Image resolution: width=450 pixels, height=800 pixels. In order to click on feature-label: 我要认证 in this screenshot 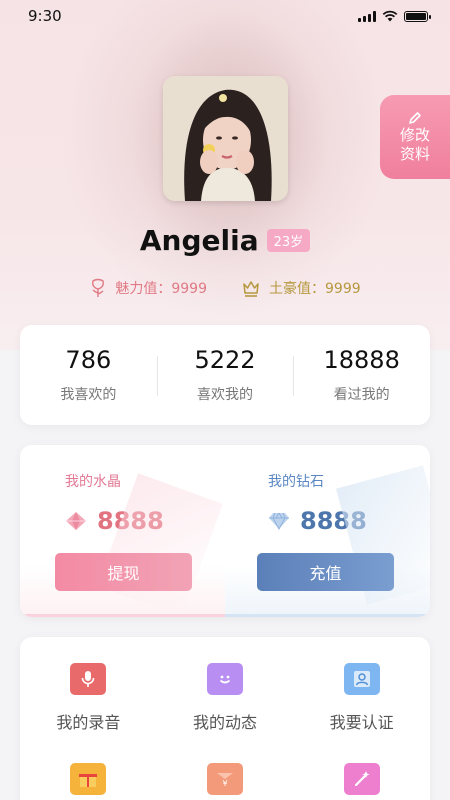, I will do `click(361, 722)`.